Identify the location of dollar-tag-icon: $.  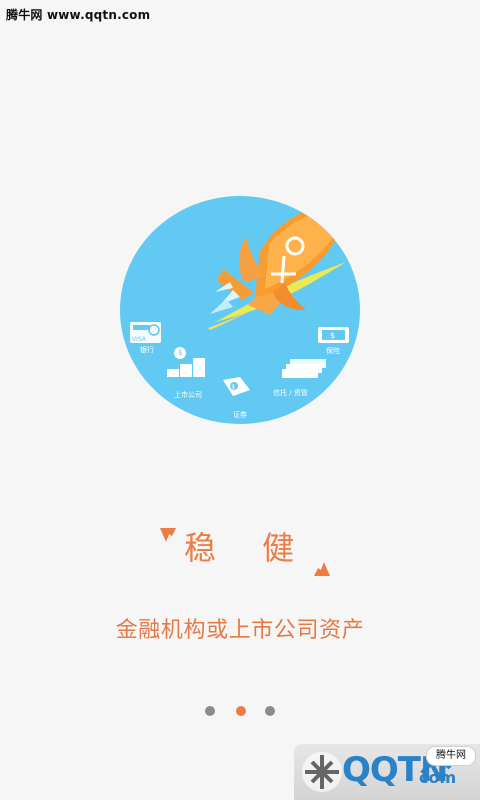
(236, 386).